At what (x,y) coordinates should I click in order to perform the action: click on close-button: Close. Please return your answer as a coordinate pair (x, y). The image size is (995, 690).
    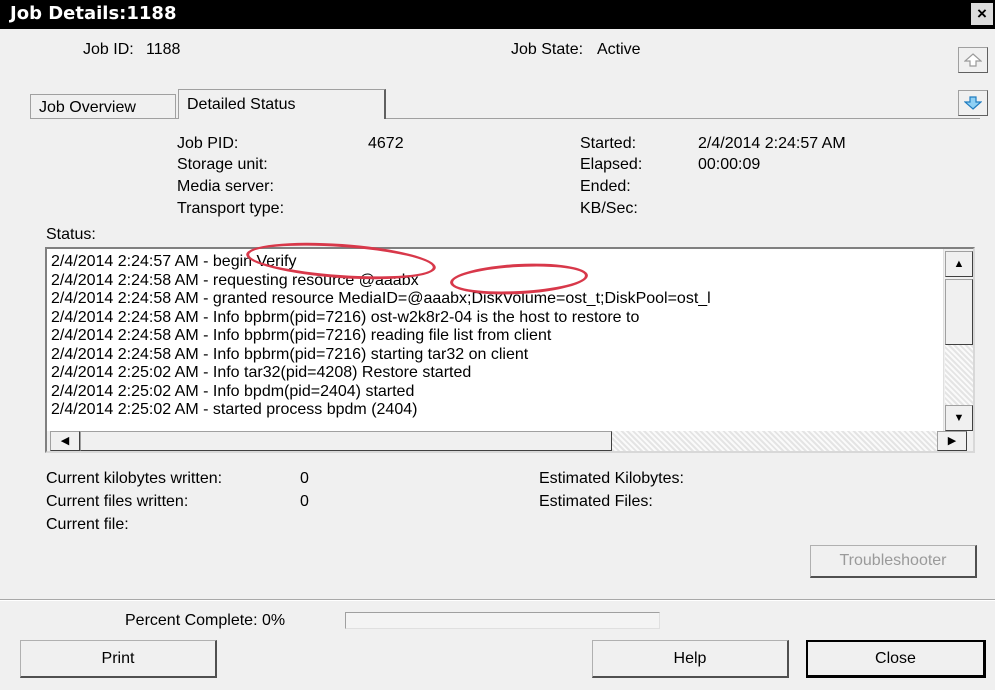
    Looking at the image, I should click on (896, 659).